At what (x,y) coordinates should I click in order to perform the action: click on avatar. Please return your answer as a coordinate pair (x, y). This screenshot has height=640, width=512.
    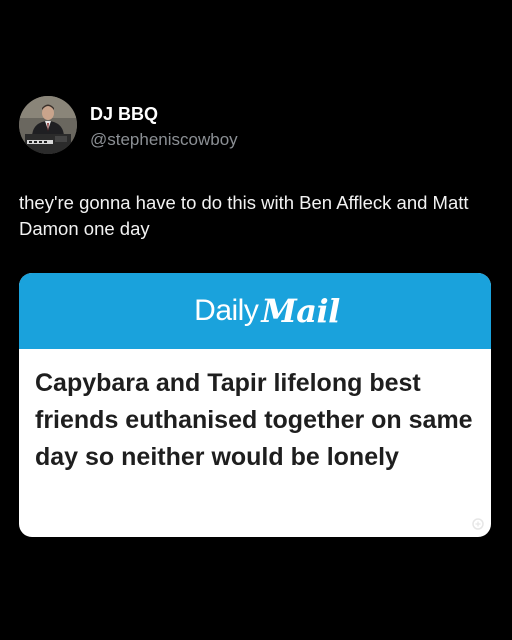
    Looking at the image, I should click on (48, 125).